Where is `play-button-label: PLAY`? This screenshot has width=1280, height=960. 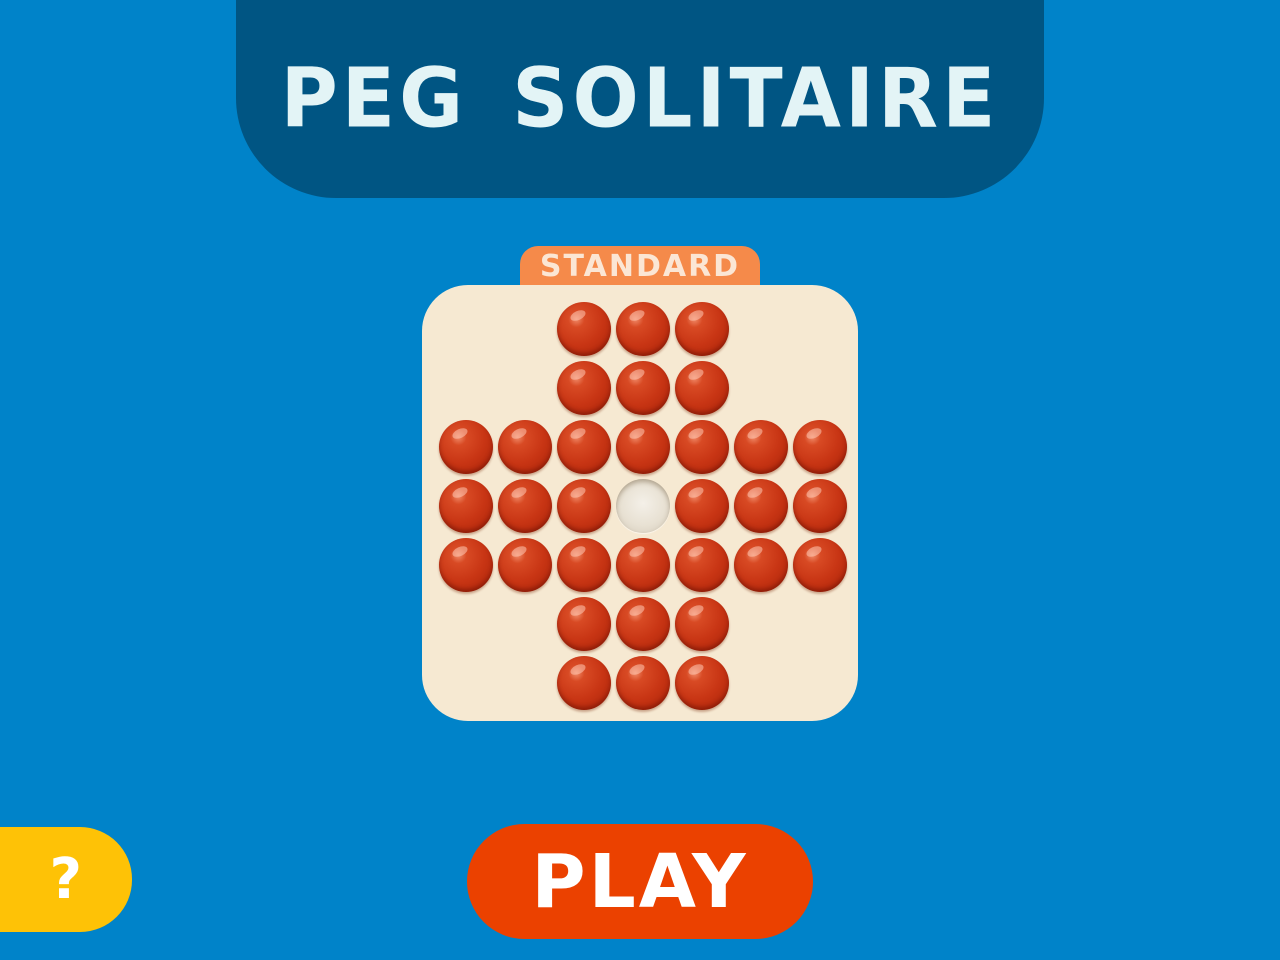 play-button-label: PLAY is located at coordinates (640, 881).